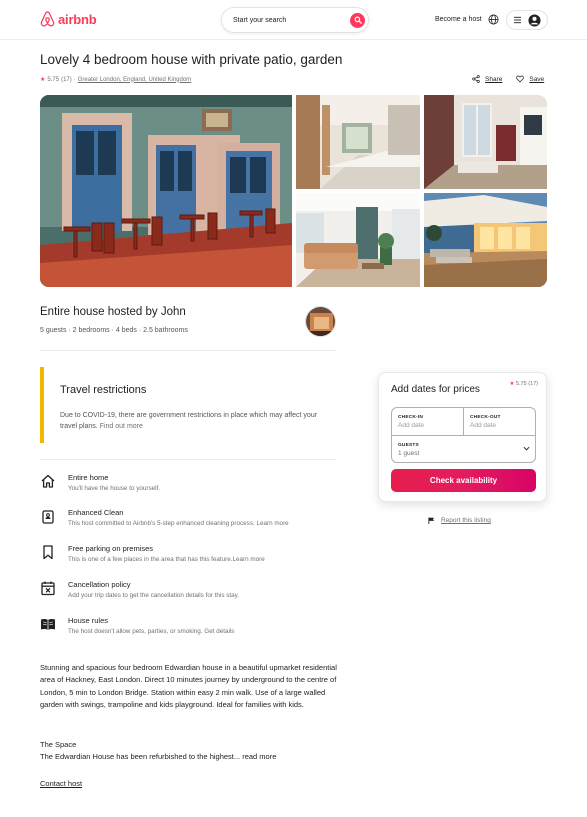 The height and width of the screenshot is (817, 587). What do you see at coordinates (466, 520) in the screenshot?
I see `report-label: Report this listing` at bounding box center [466, 520].